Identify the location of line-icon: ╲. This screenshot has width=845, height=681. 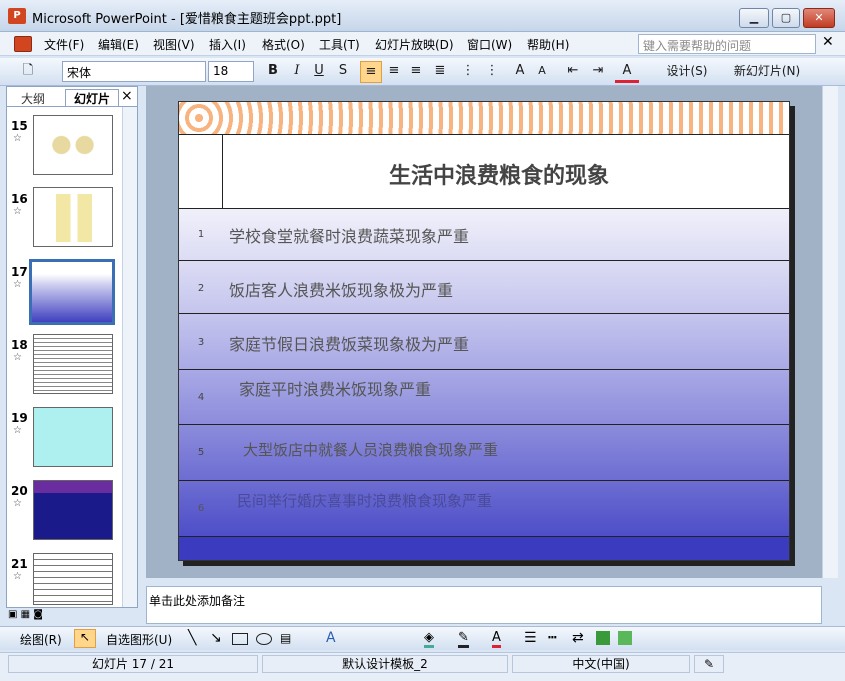
(192, 638).